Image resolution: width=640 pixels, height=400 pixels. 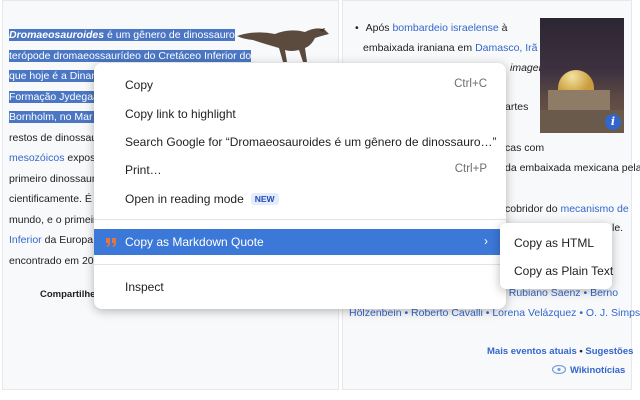 I want to click on menu-item-copy: Copy Ctrl+C, so click(x=300, y=85).